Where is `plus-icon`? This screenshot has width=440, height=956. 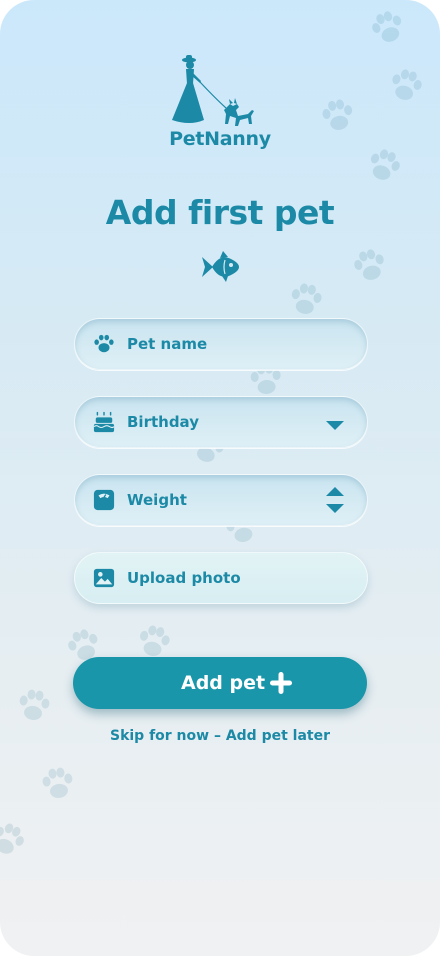 plus-icon is located at coordinates (281, 683).